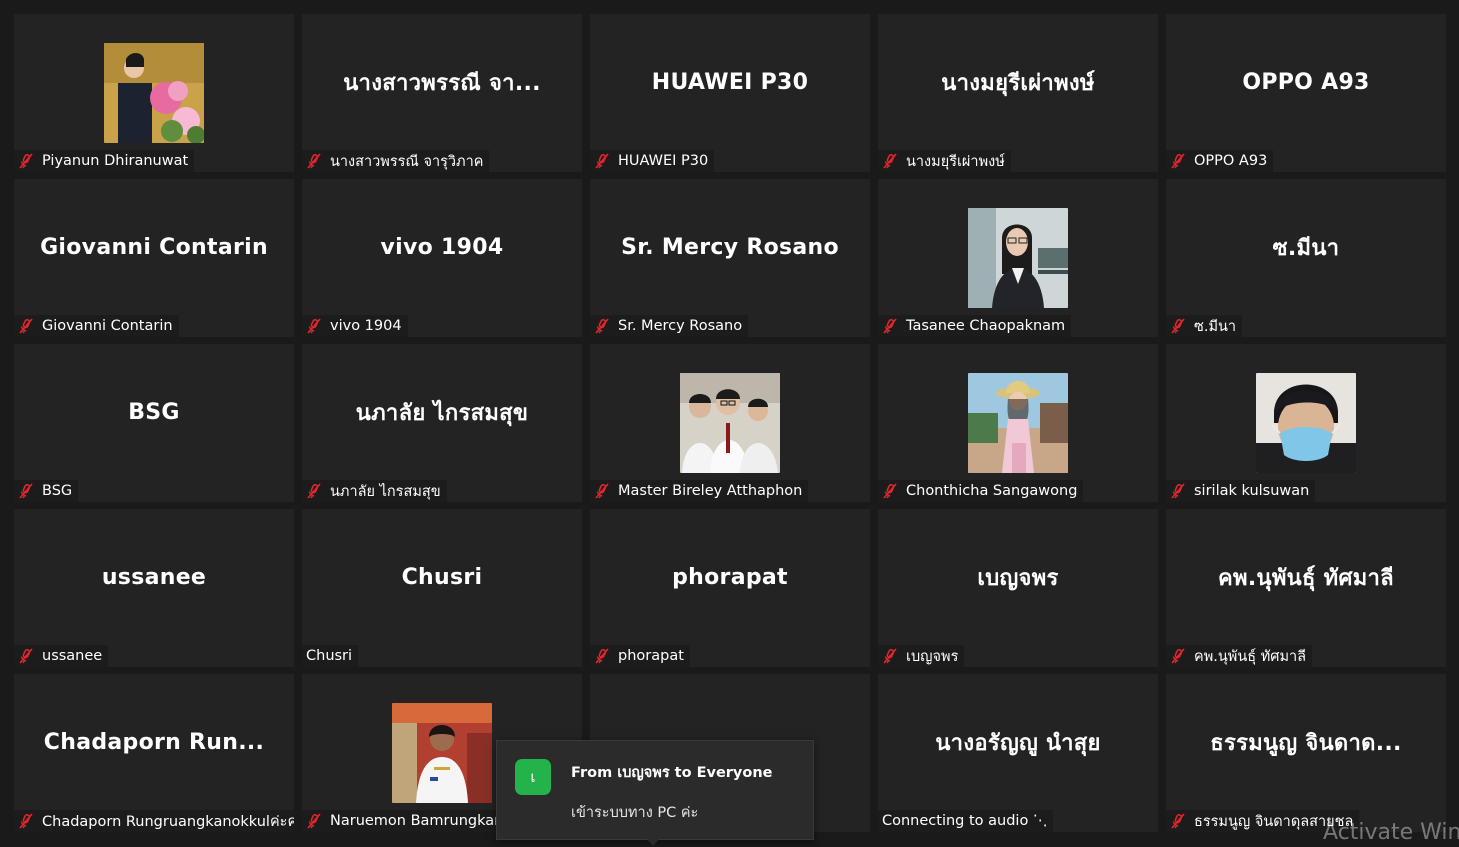 This screenshot has height=847, width=1459. I want to click on participant-name-label: Master Bireley Atthaphon, so click(710, 491).